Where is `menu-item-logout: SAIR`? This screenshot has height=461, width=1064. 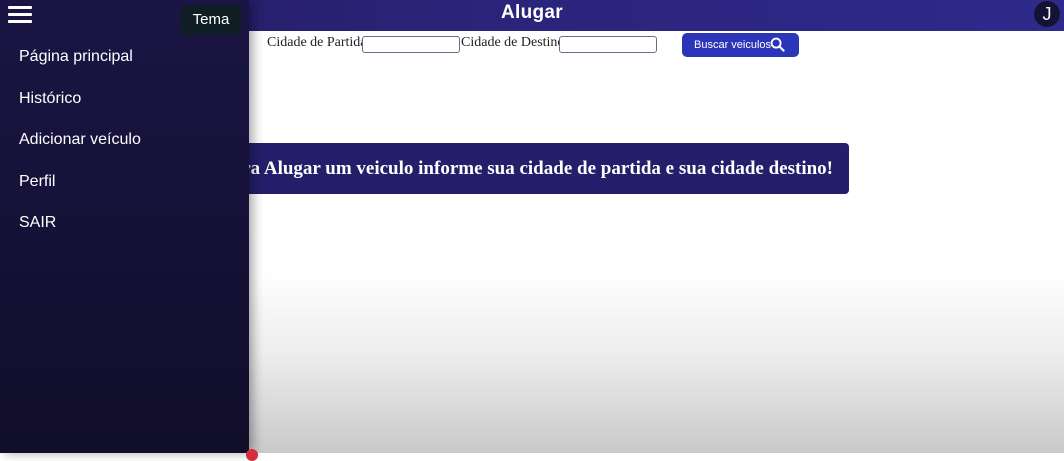 menu-item-logout: SAIR is located at coordinates (37, 223).